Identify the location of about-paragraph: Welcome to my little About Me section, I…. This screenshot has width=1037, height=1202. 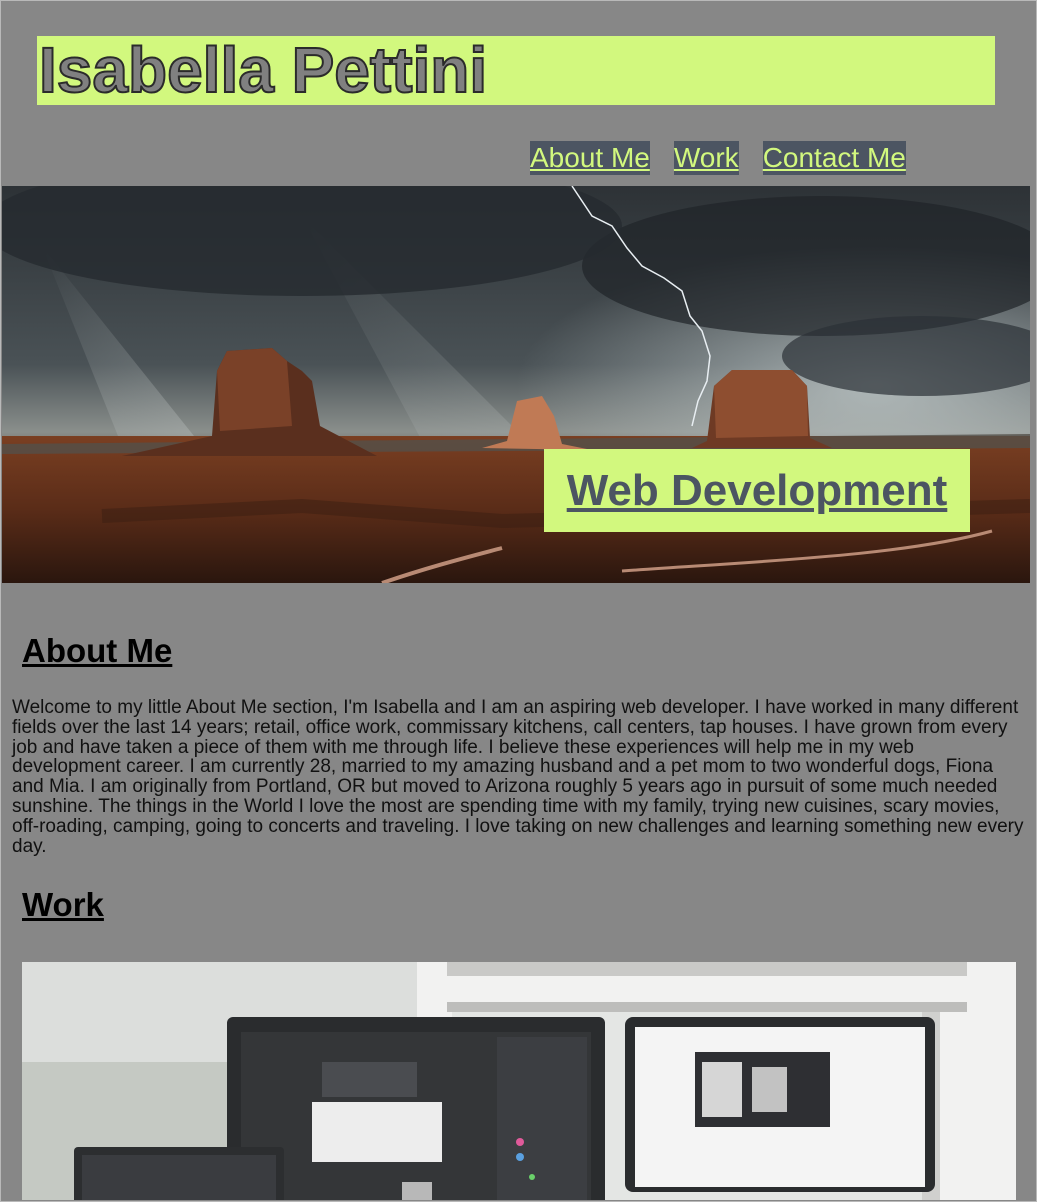
(518, 777).